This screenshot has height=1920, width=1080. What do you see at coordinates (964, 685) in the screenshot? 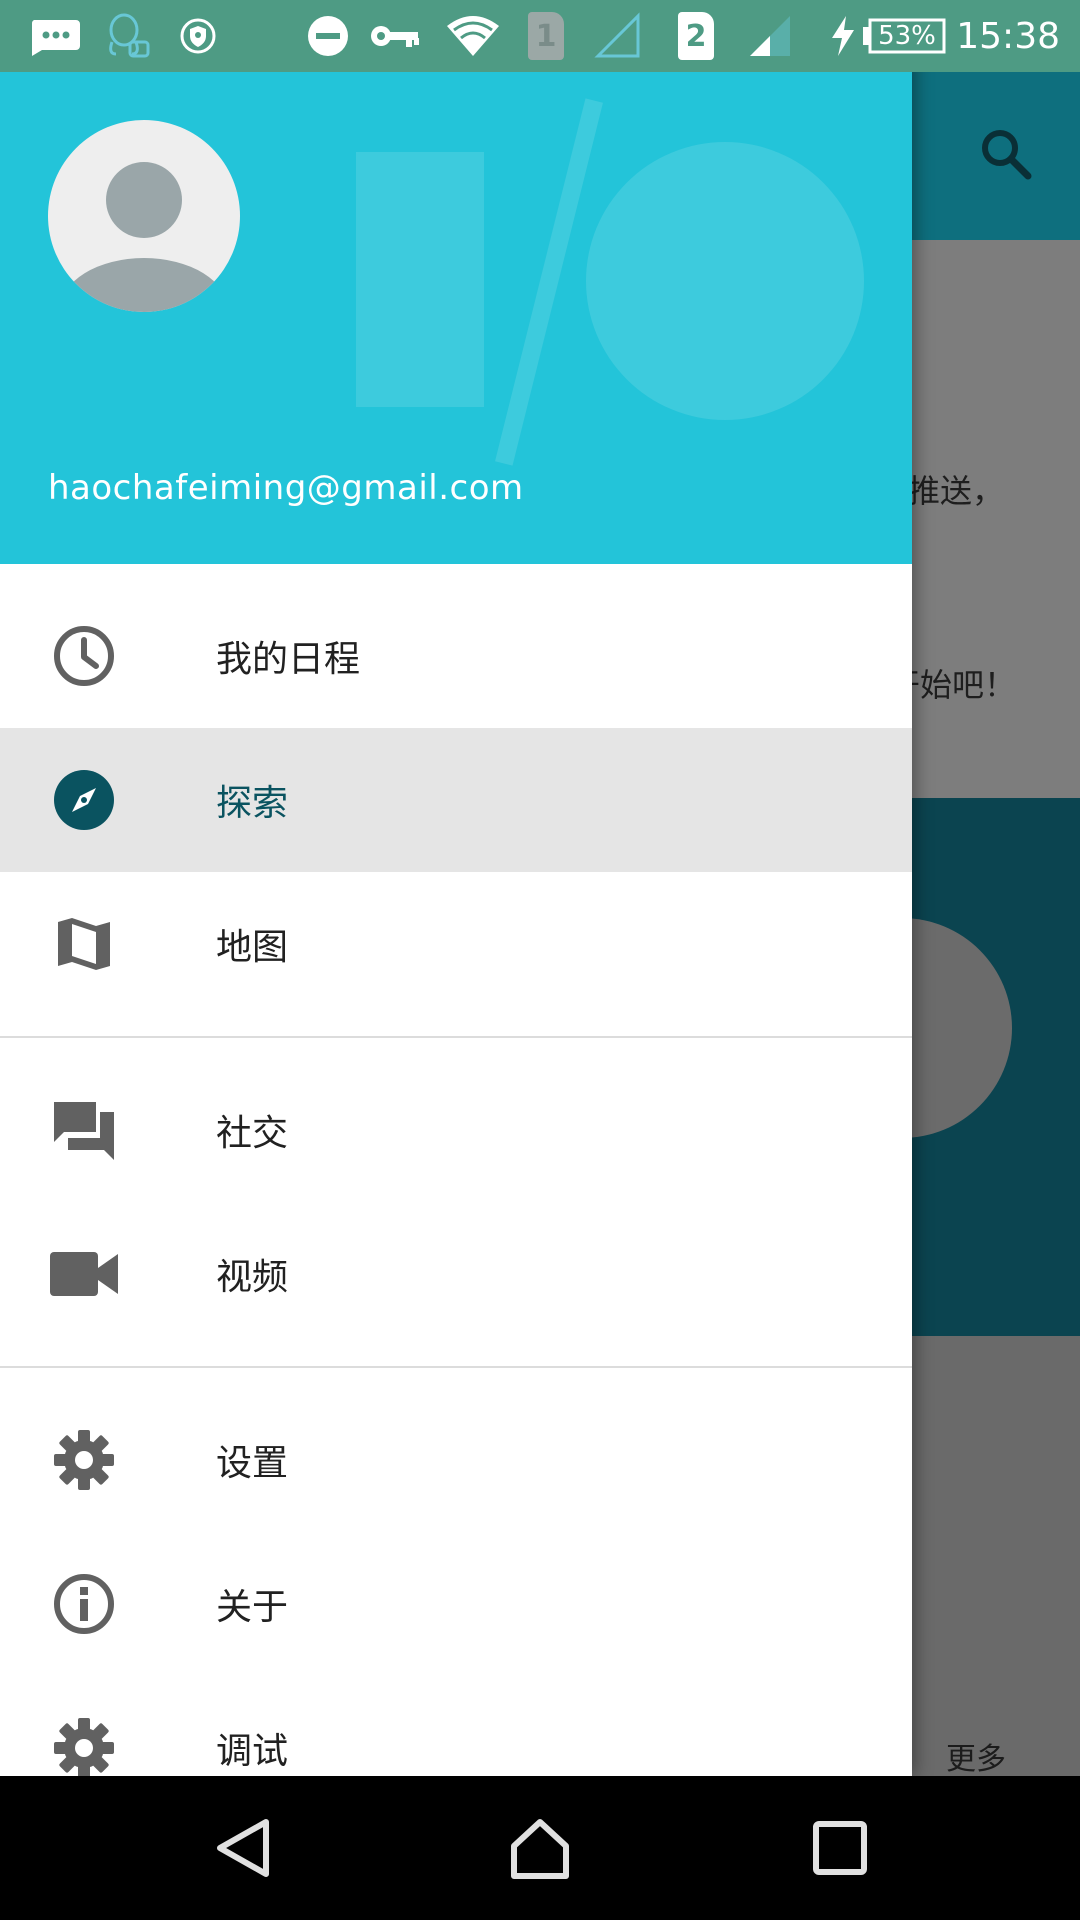
I see `background-card-text-2: 开始吧！` at bounding box center [964, 685].